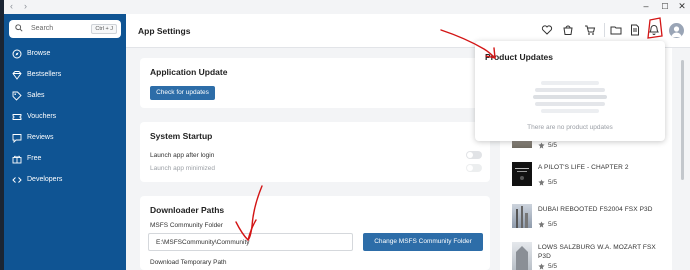  What do you see at coordinates (17, 180) in the screenshot?
I see `code-icon` at bounding box center [17, 180].